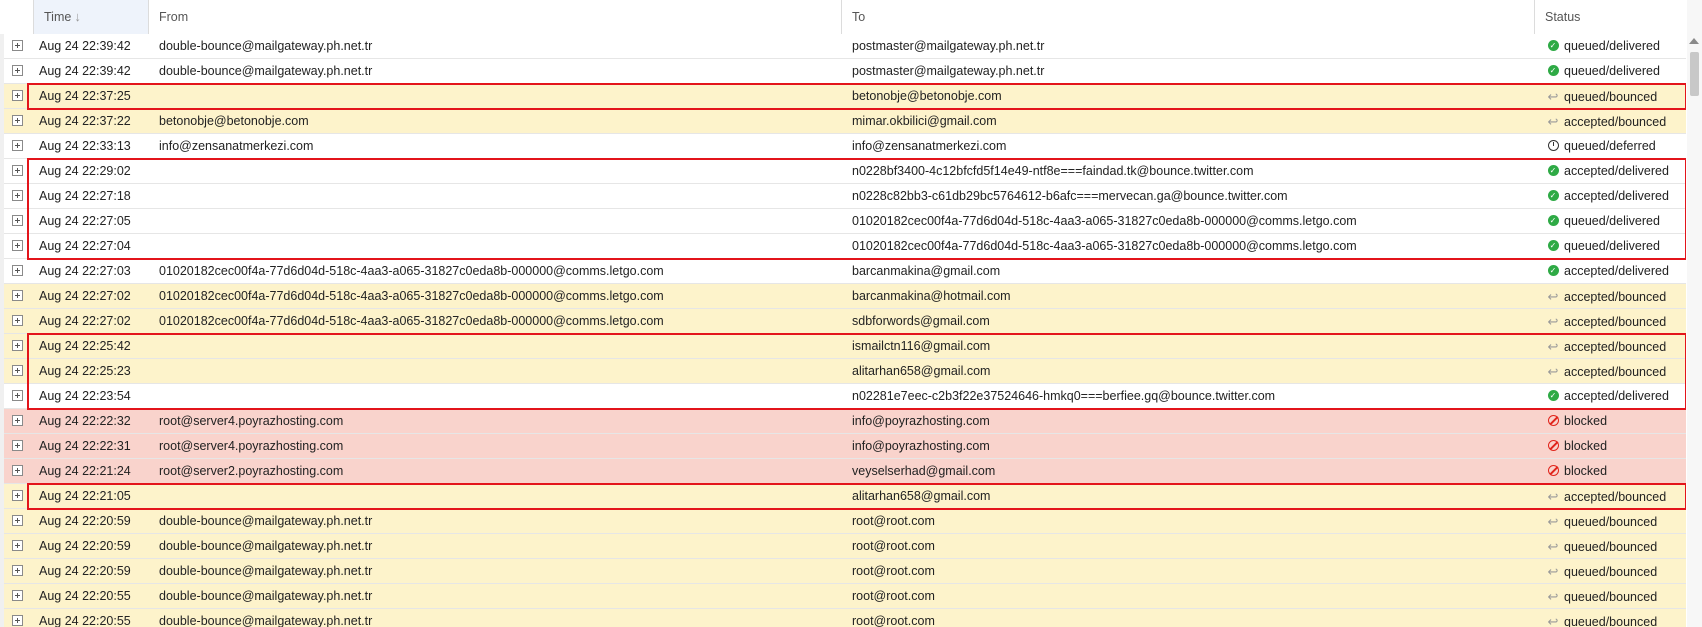 This screenshot has width=1702, height=627. Describe the element at coordinates (77, 16) in the screenshot. I see `arrow-down-icon: ↓` at that location.